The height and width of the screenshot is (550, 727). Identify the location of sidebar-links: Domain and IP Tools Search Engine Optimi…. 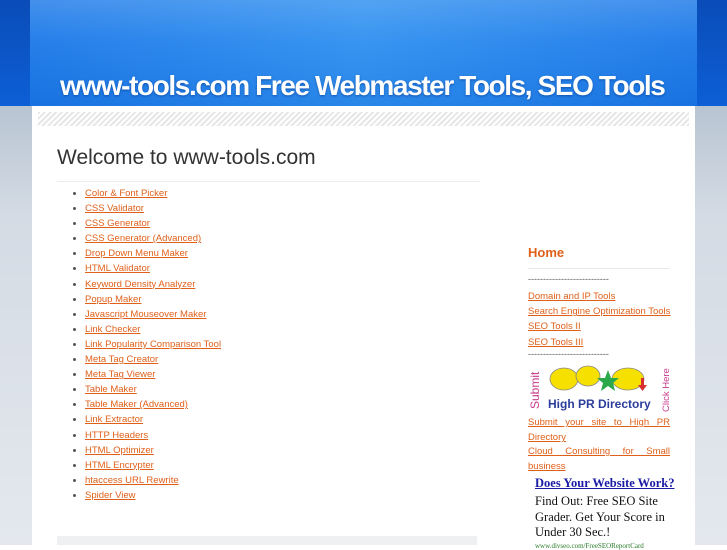
(599, 319).